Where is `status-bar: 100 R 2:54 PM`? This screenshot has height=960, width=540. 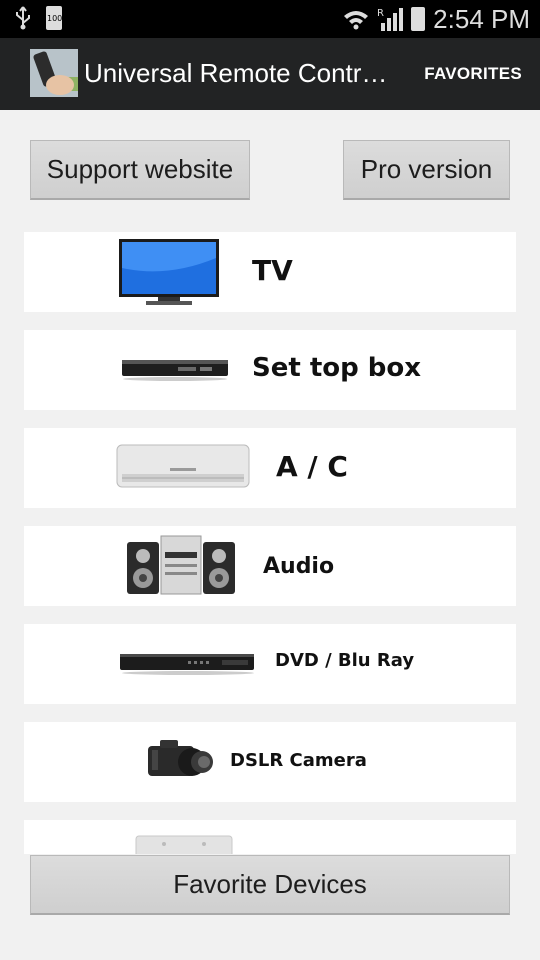 status-bar: 100 R 2:54 PM is located at coordinates (270, 19).